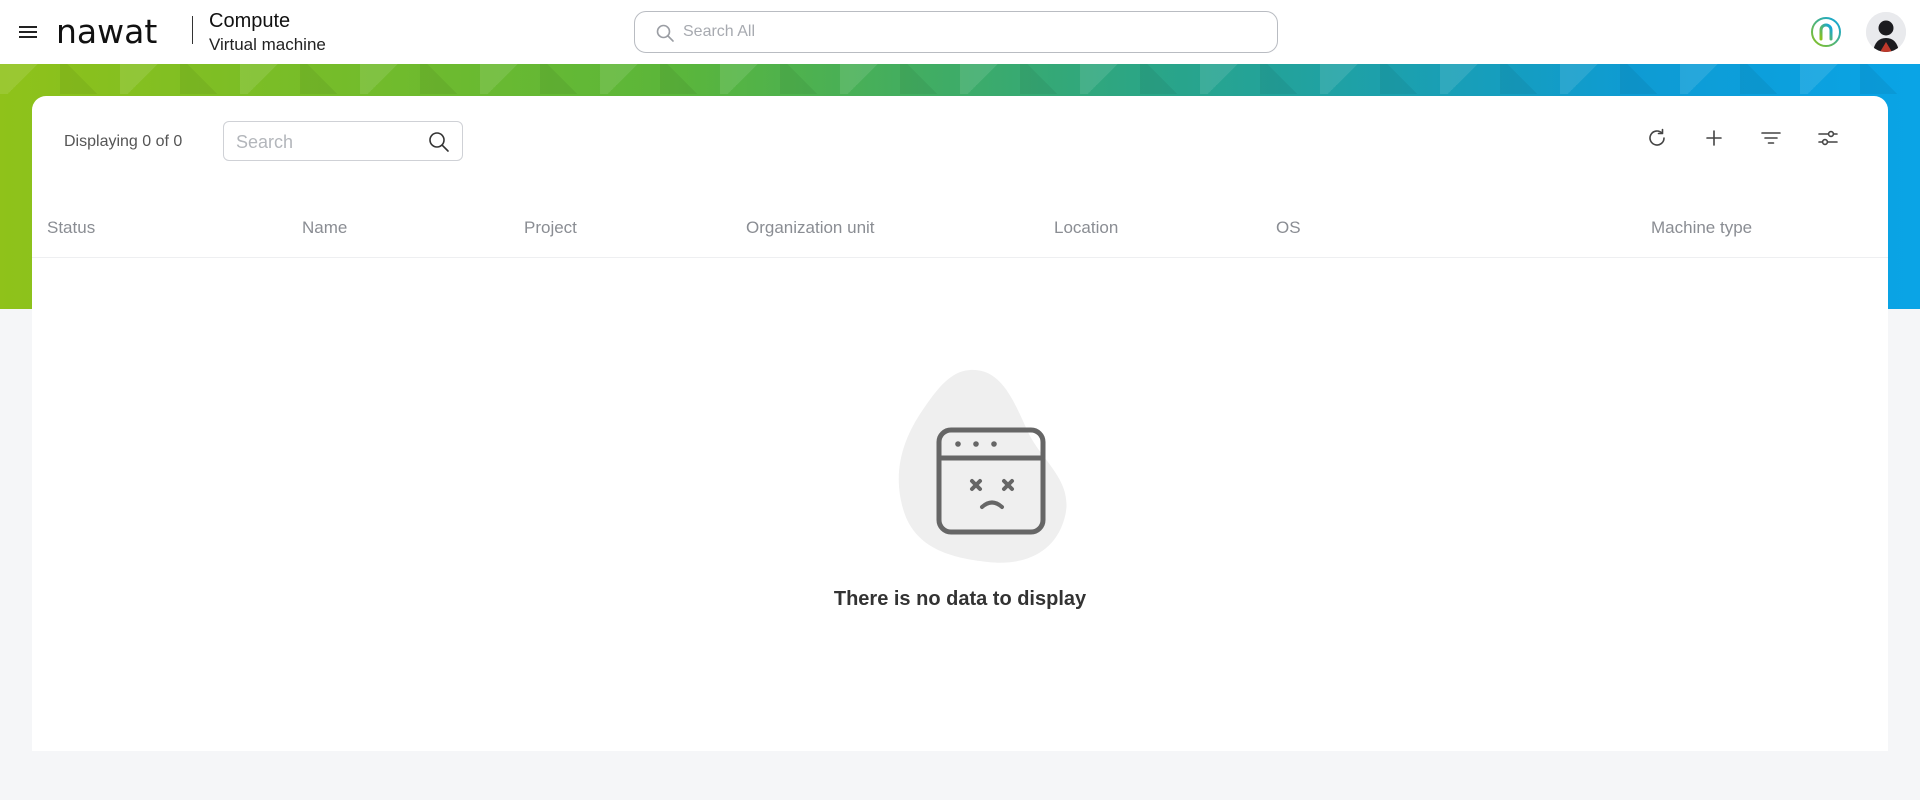 The height and width of the screenshot is (800, 1920). Describe the element at coordinates (1701, 228) in the screenshot. I see `column-header-machine-type: Machine type` at that location.